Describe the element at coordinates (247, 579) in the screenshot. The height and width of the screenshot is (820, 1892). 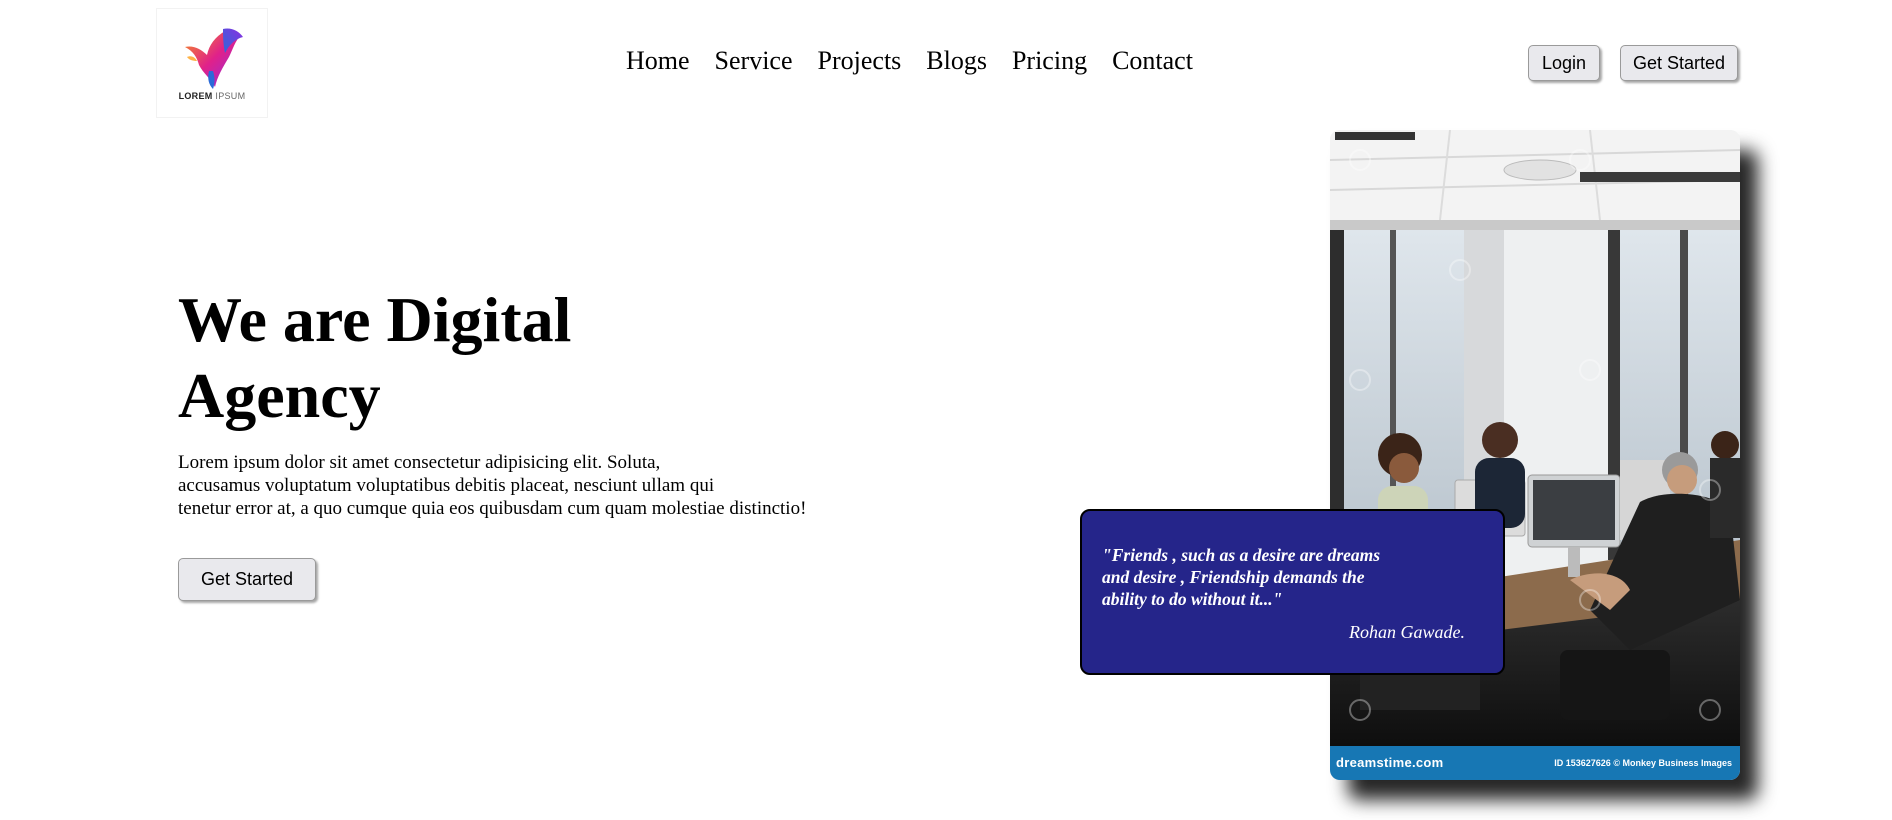
I see `hero-get-started-button: Get Started` at that location.